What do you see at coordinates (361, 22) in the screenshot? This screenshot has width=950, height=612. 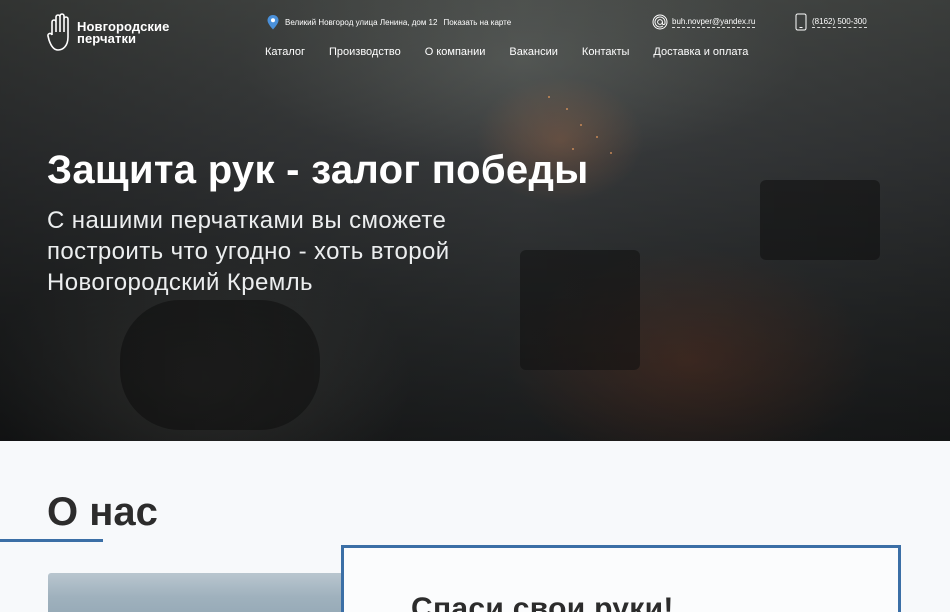 I see `address-text: Великий Новгород улица Ленина, дом 12` at bounding box center [361, 22].